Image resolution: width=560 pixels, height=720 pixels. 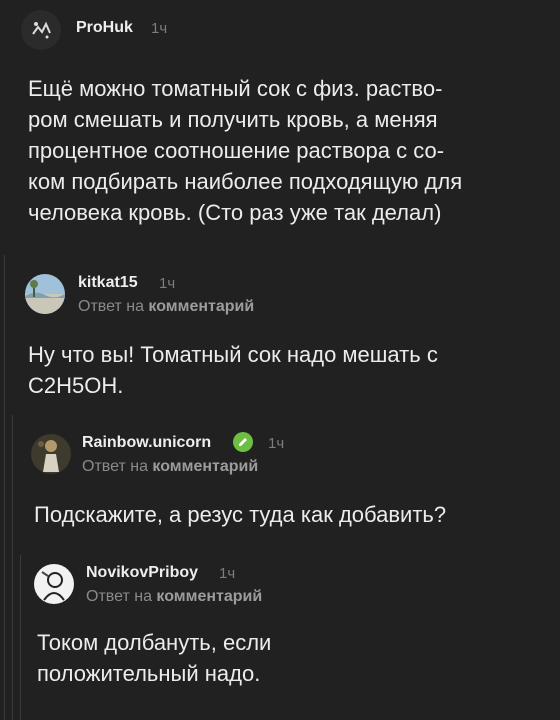 What do you see at coordinates (146, 443) in the screenshot?
I see `author-name: Rainbow.unicorn` at bounding box center [146, 443].